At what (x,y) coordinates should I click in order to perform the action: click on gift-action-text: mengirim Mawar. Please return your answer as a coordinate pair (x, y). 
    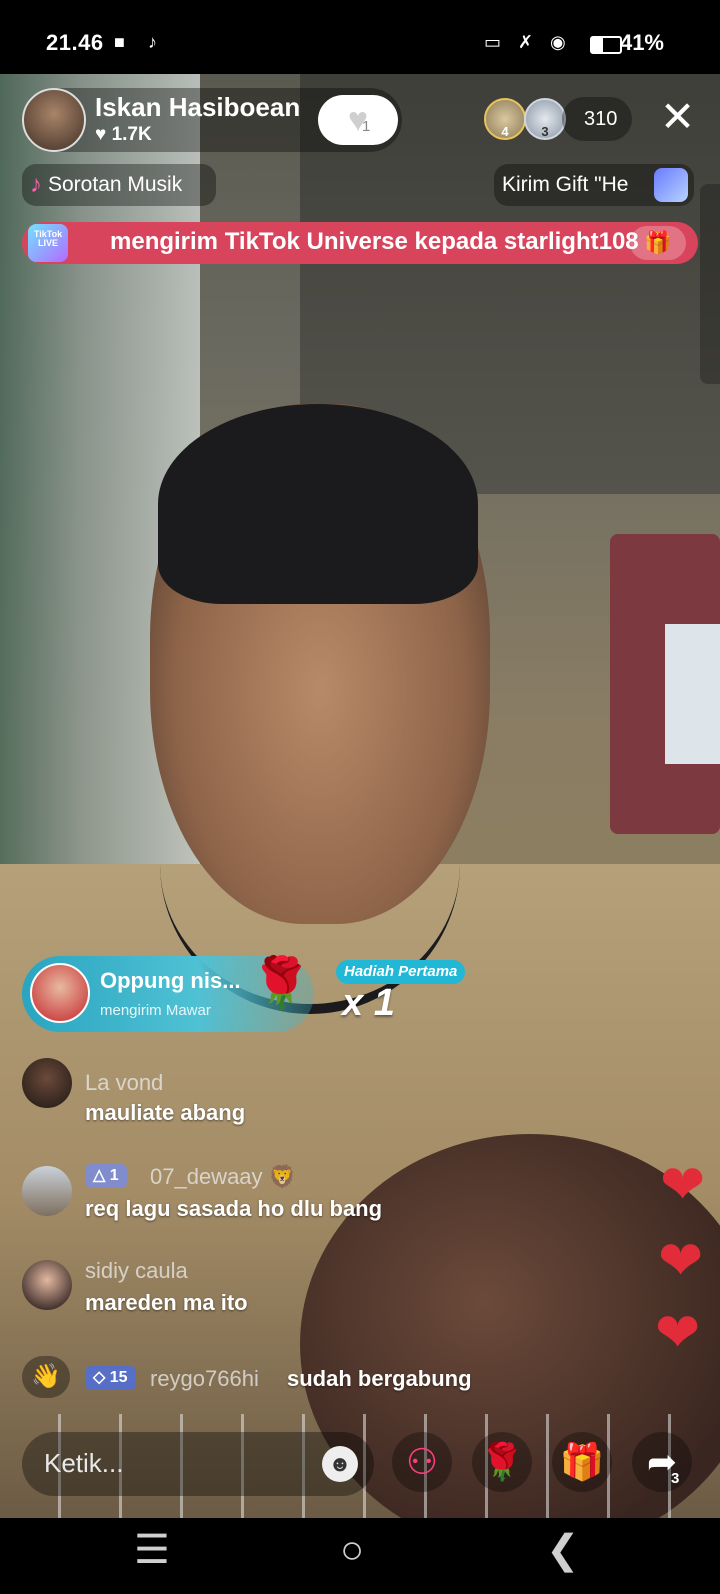
    Looking at the image, I should click on (155, 1010).